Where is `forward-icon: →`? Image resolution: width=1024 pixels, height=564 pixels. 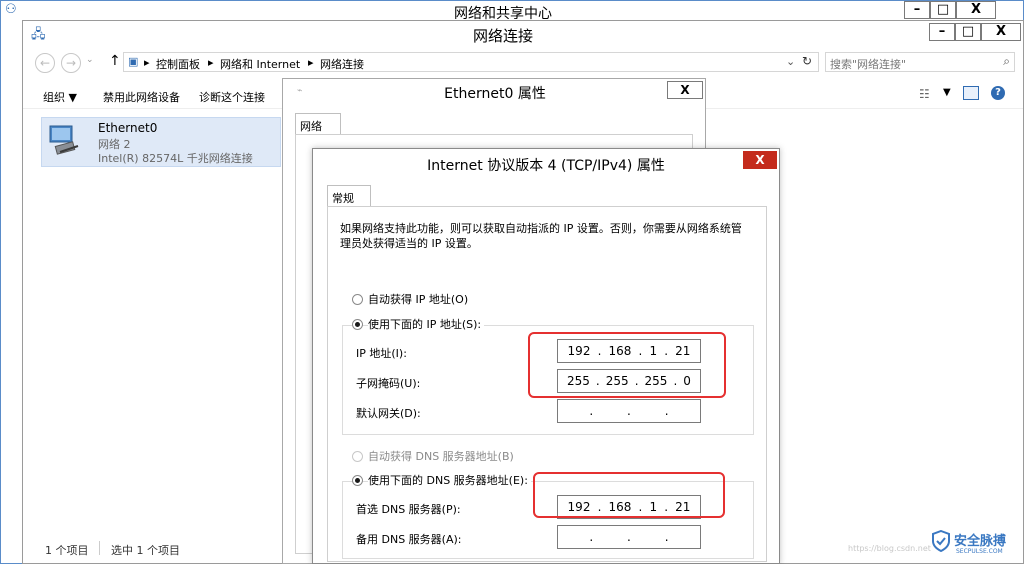
forward-icon: → is located at coordinates (71, 63).